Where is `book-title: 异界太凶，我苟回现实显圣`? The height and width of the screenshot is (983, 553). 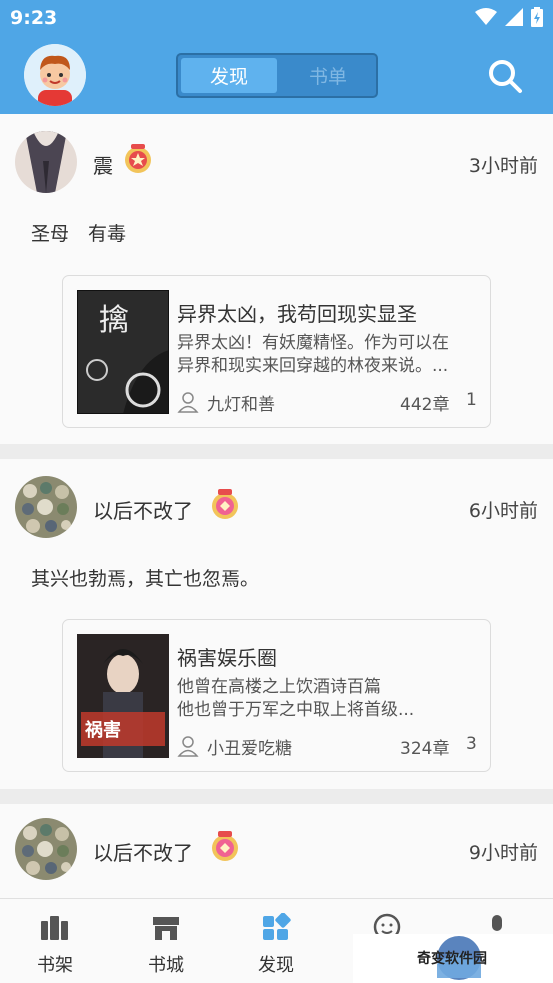 book-title: 异界太凶，我苟回现实显圣 is located at coordinates (297, 314).